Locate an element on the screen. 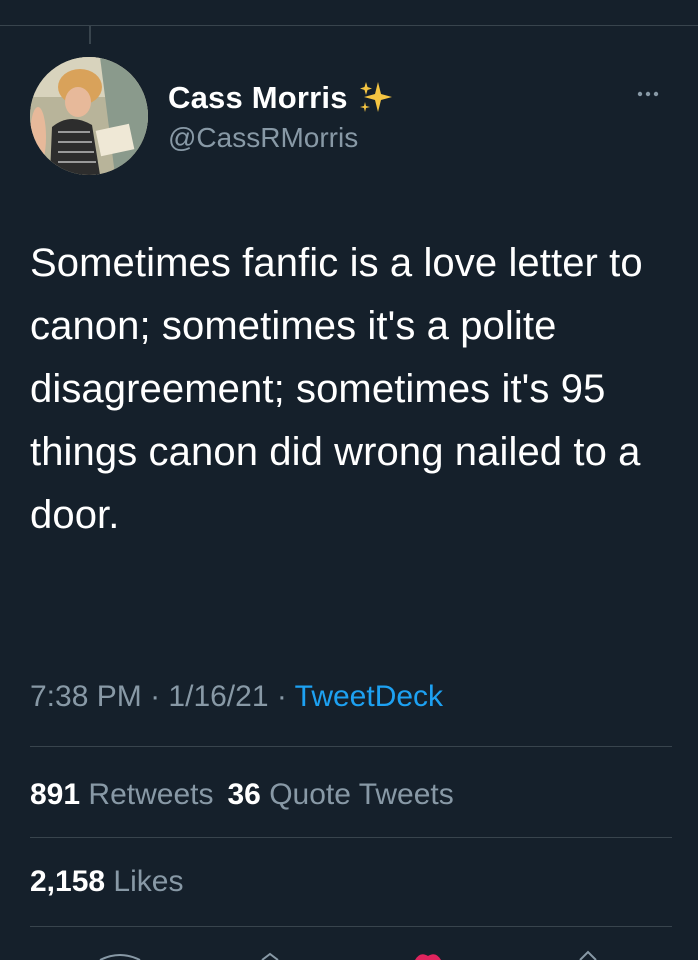 This screenshot has height=960, width=698. thread-connector-line is located at coordinates (90, 35).